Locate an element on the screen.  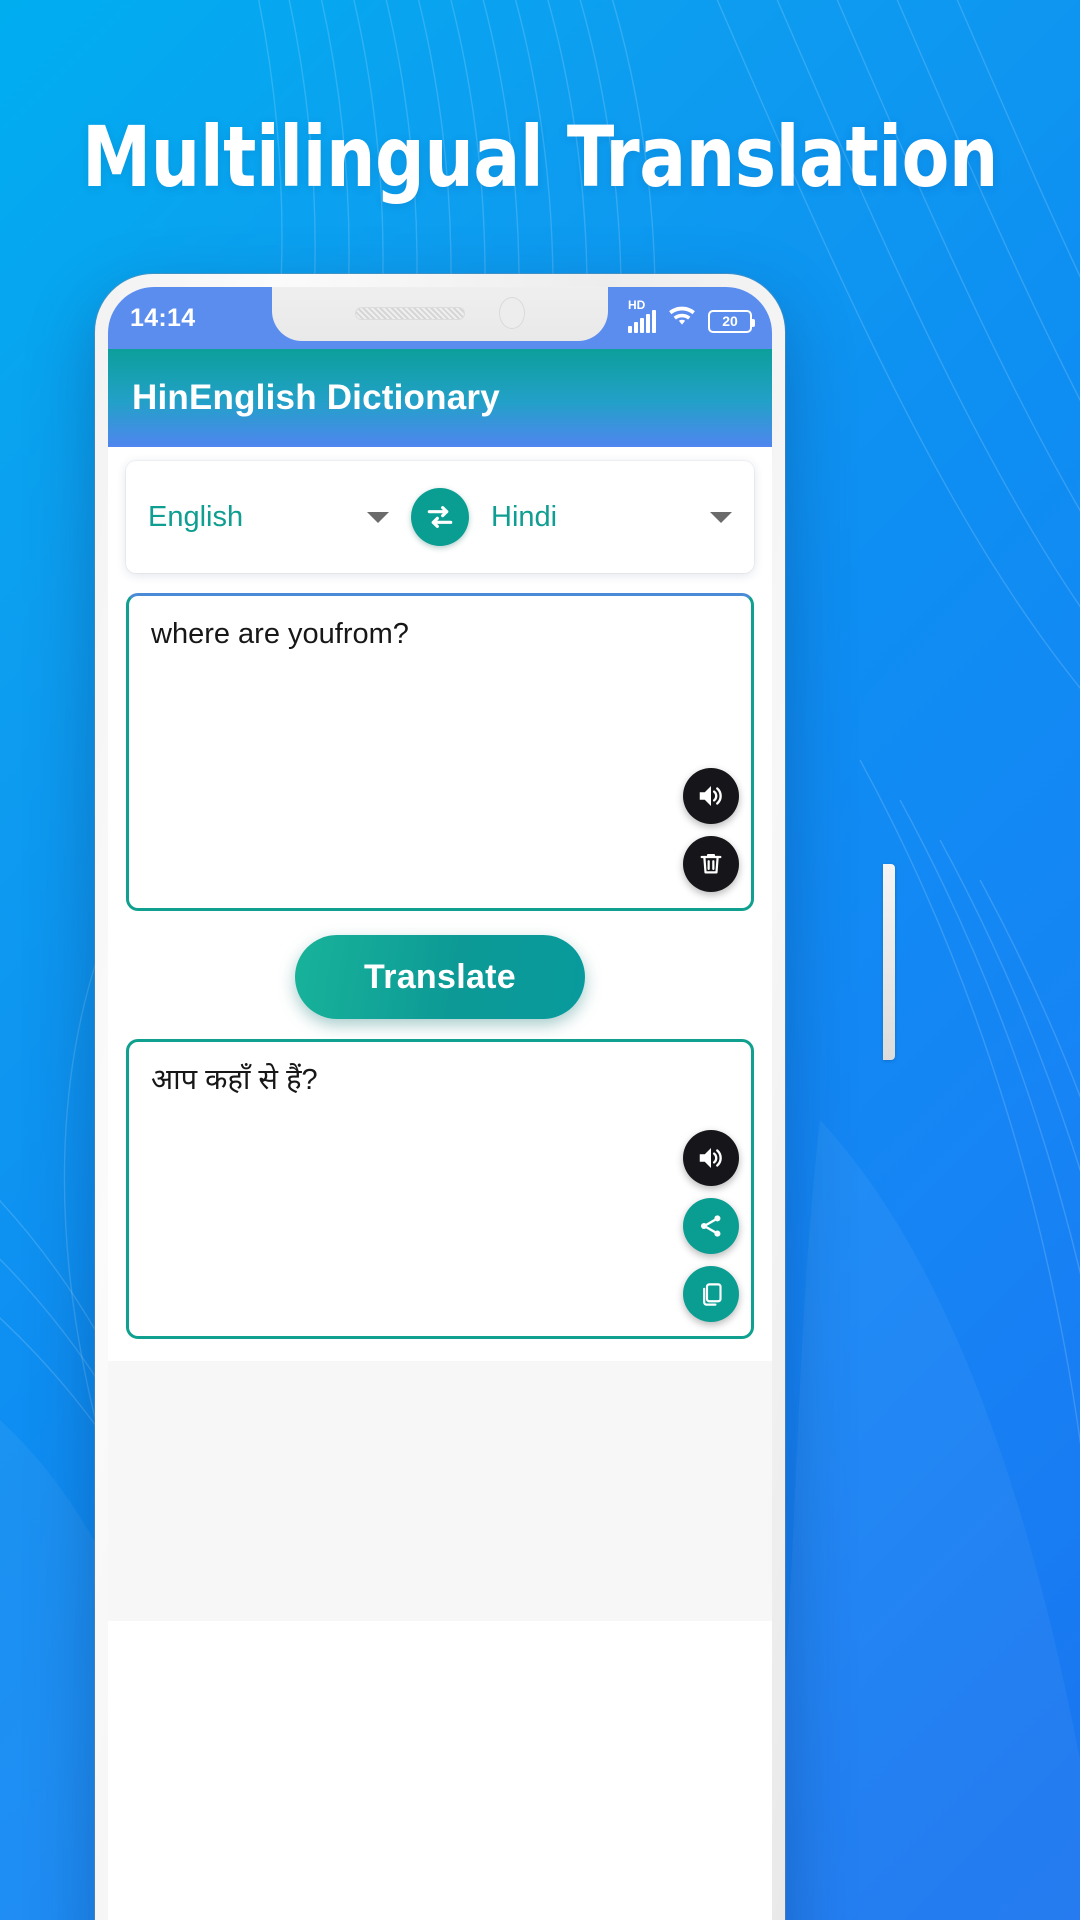
swap-horizontal-icon is located at coordinates (440, 517).